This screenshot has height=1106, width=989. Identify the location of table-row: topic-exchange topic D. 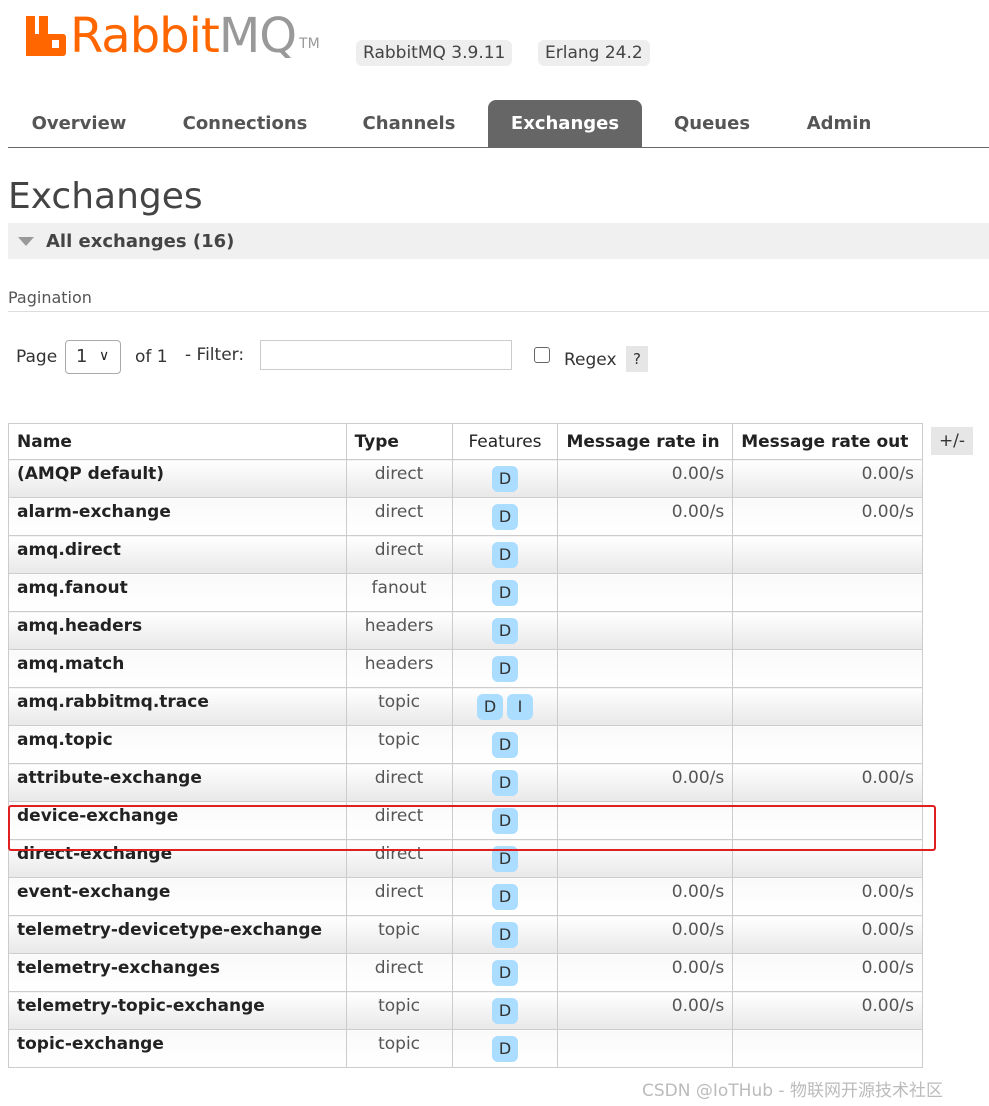
(465, 1048).